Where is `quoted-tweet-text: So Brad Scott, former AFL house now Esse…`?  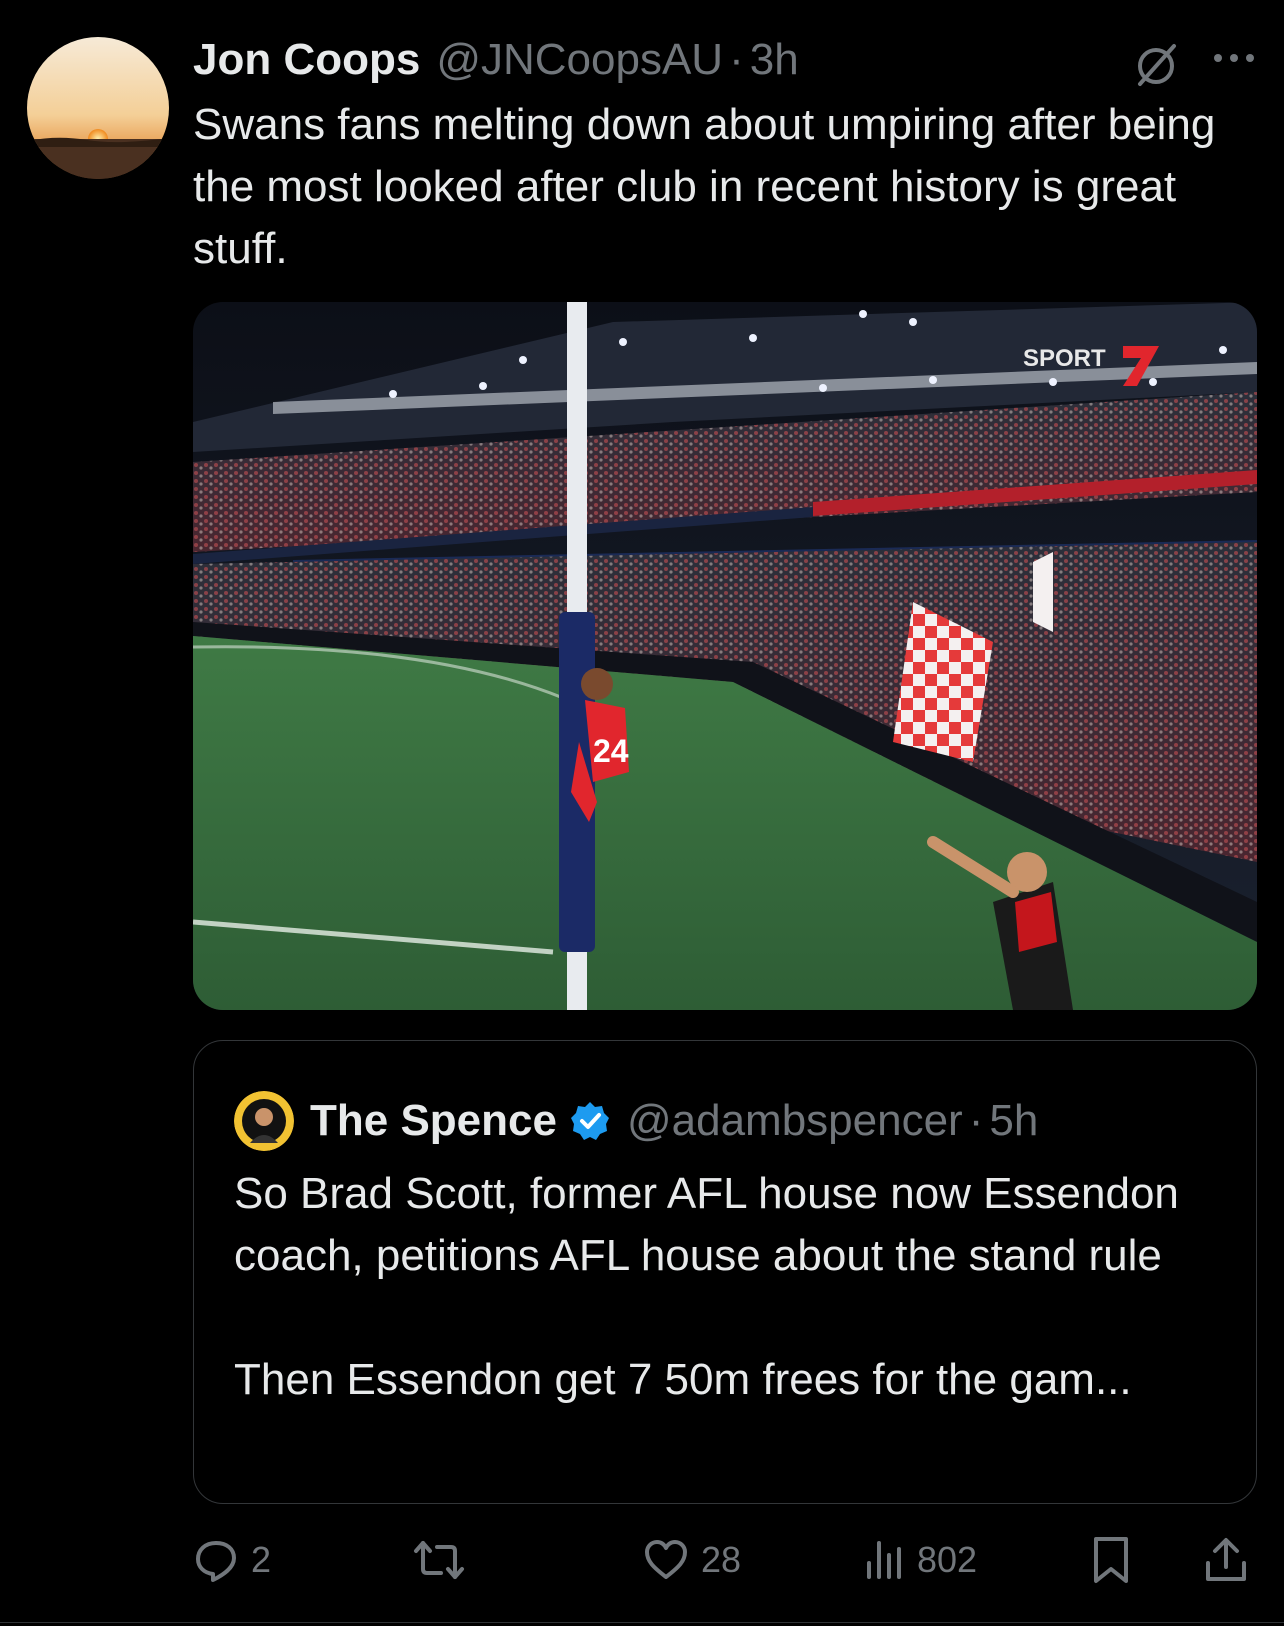
quoted-tweet-text: So Brad Scott, former AFL house now Esse… is located at coordinates (706, 1286).